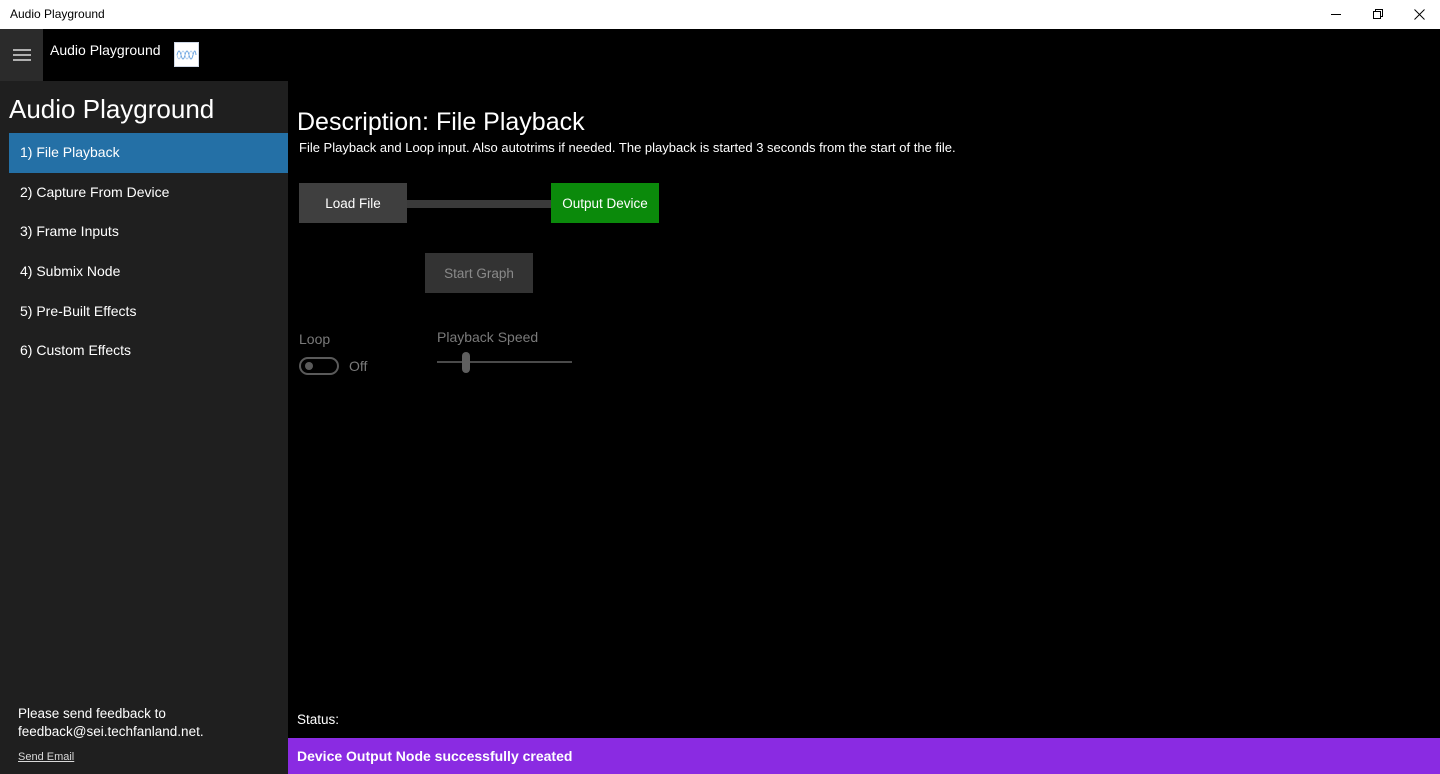 The height and width of the screenshot is (774, 1440). I want to click on sidebar-title: Audio Playground, so click(112, 109).